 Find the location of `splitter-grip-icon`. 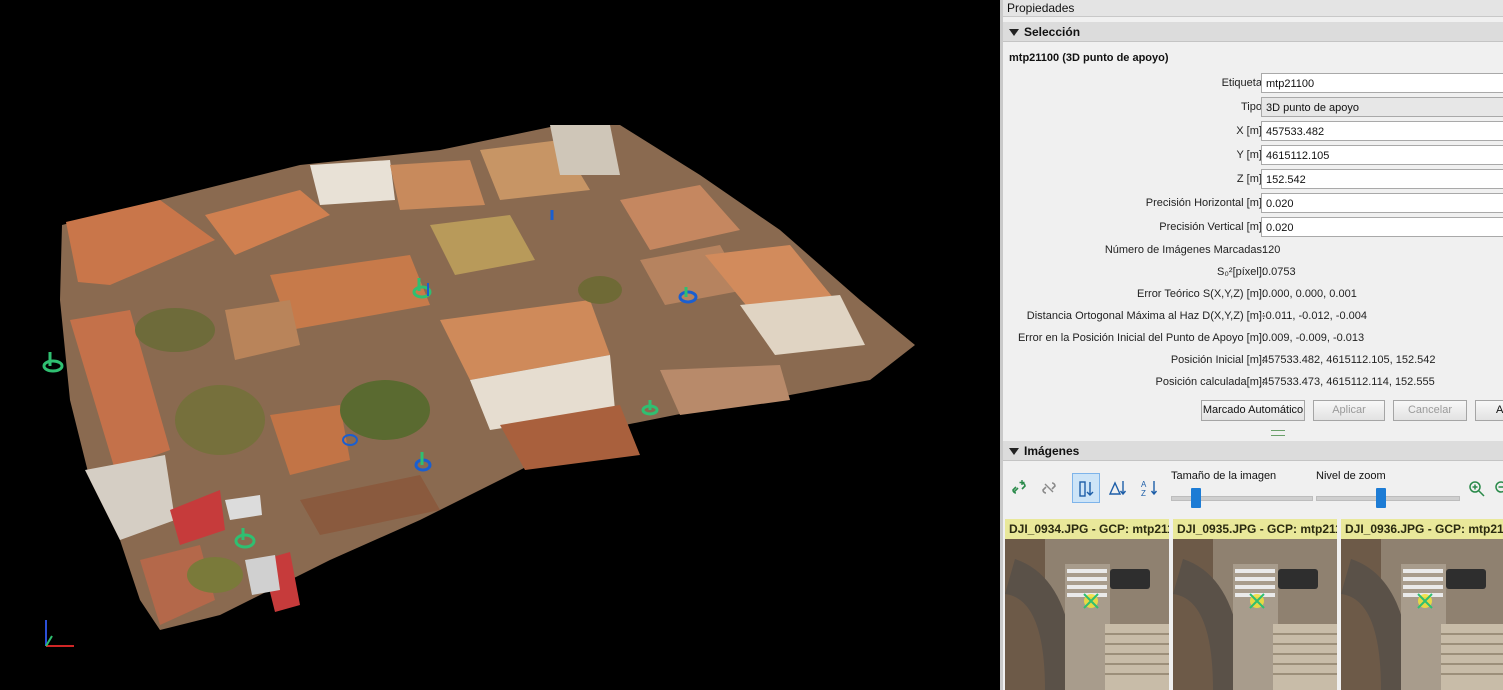

splitter-grip-icon is located at coordinates (1278, 433).